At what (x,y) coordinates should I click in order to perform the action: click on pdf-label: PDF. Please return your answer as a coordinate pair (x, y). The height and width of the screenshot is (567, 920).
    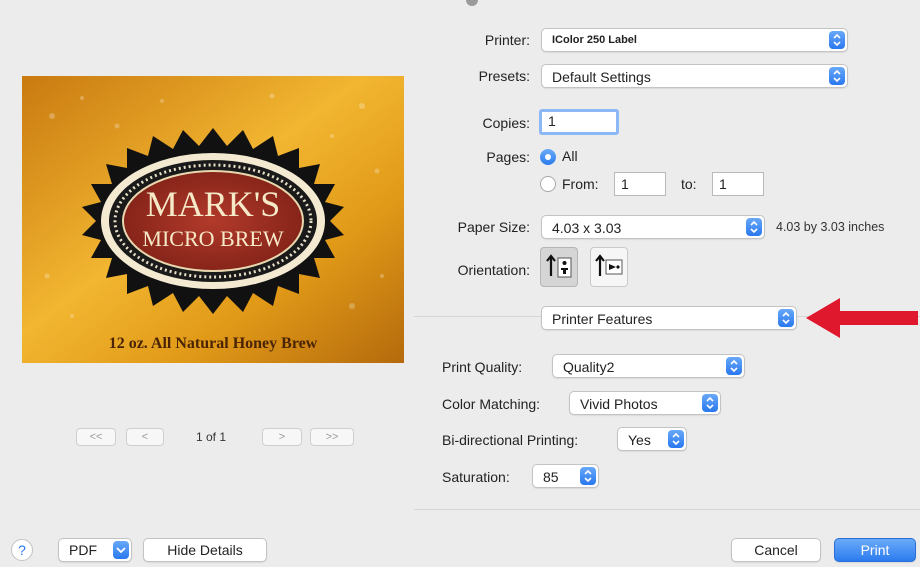
    Looking at the image, I should click on (83, 550).